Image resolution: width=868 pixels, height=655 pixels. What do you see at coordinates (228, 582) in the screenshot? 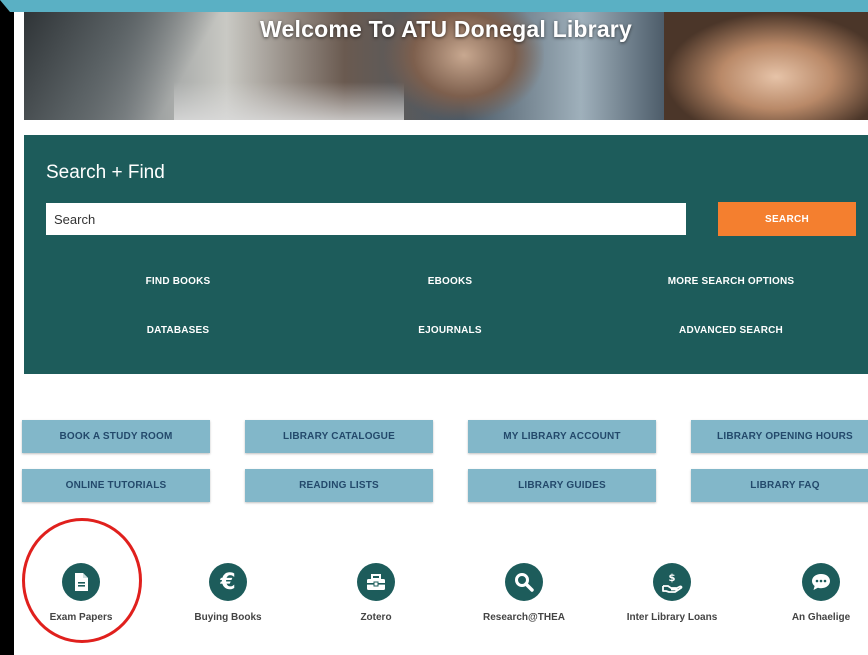
I see `euro-icon: €` at bounding box center [228, 582].